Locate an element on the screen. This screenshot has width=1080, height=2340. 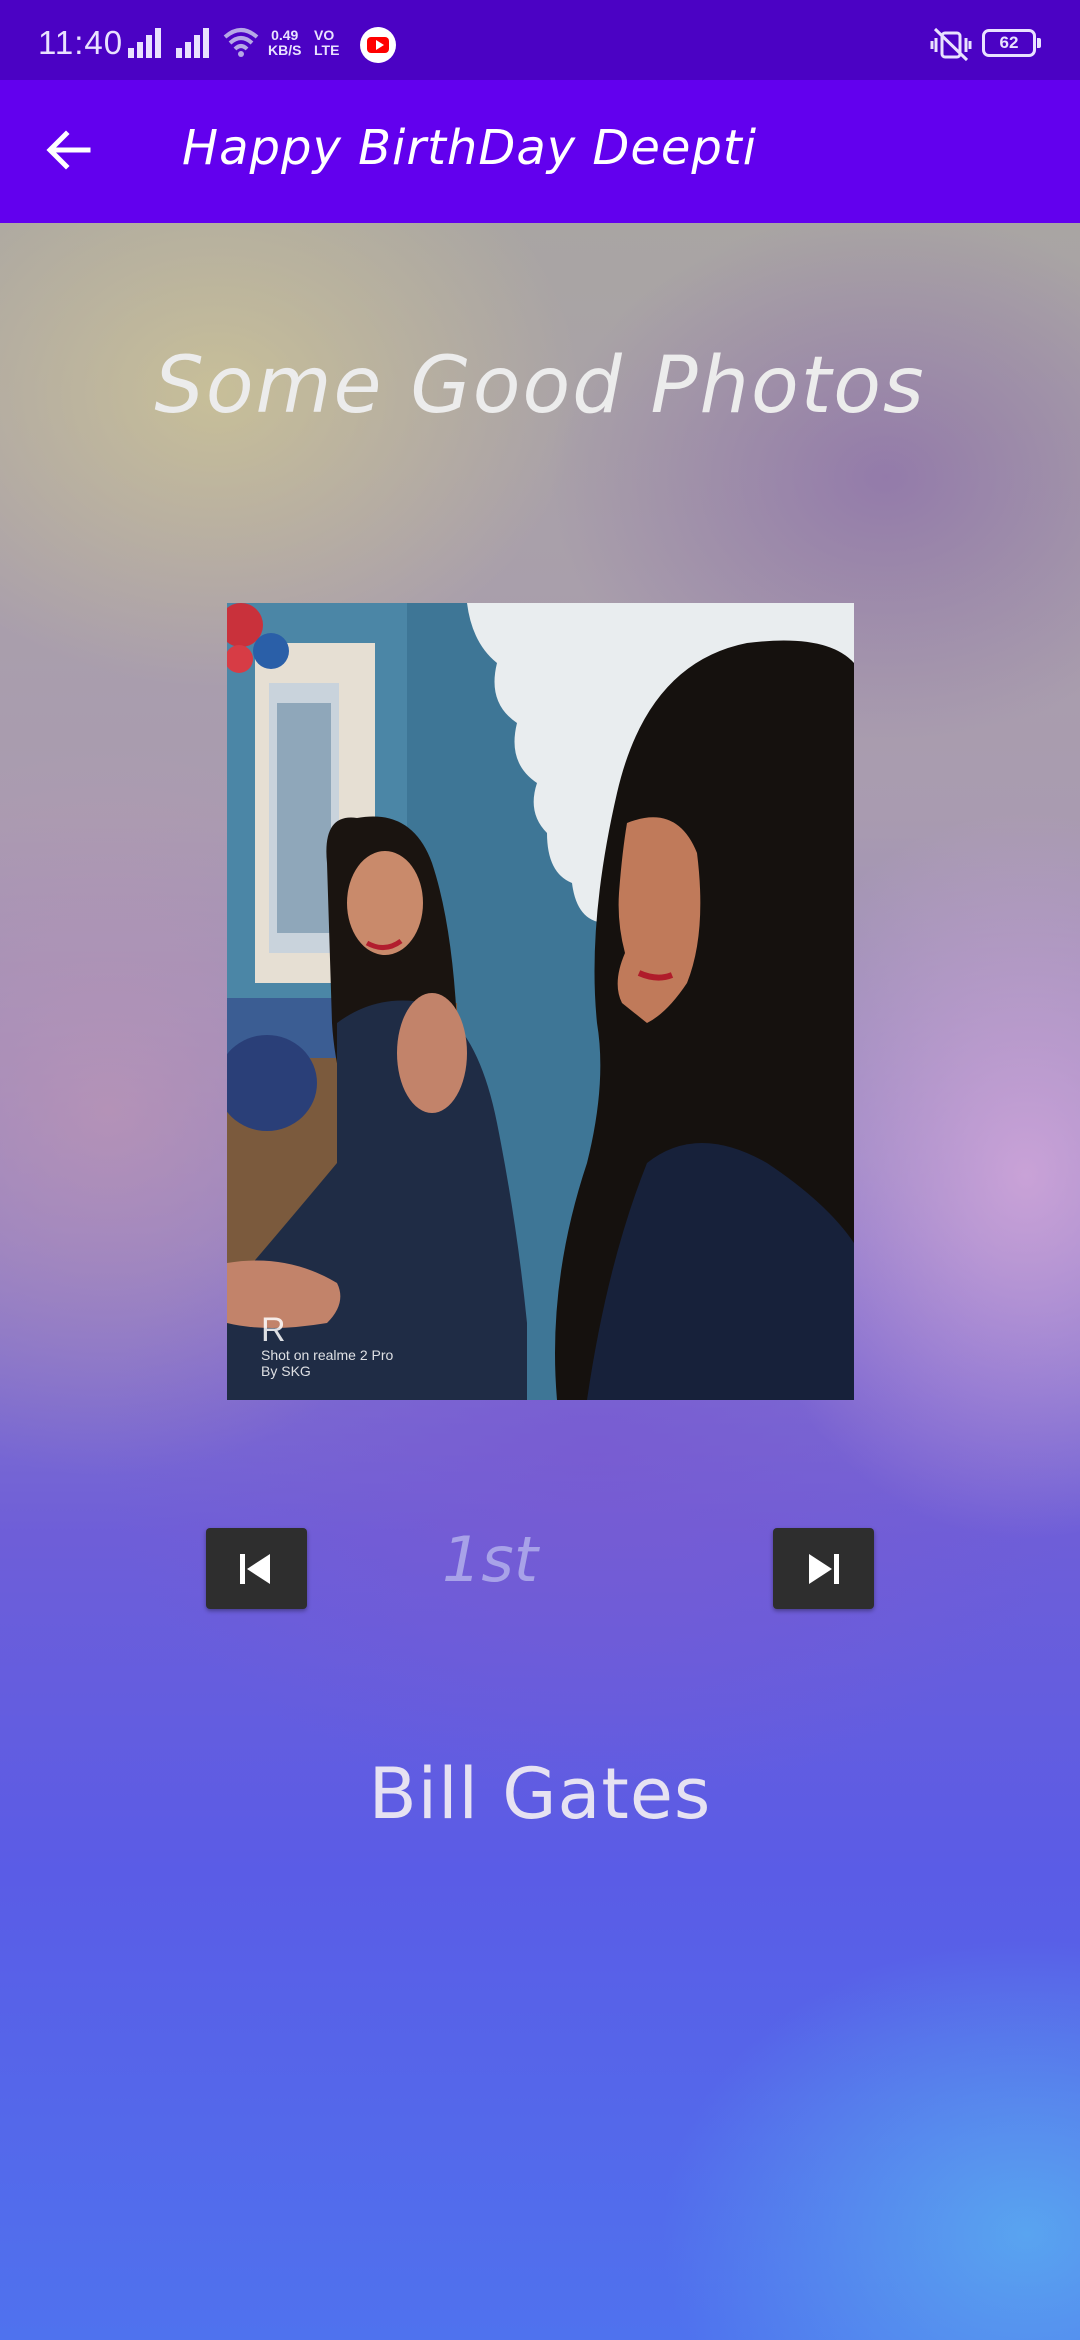
volte-indicator: VO LTE is located at coordinates (326, 43).